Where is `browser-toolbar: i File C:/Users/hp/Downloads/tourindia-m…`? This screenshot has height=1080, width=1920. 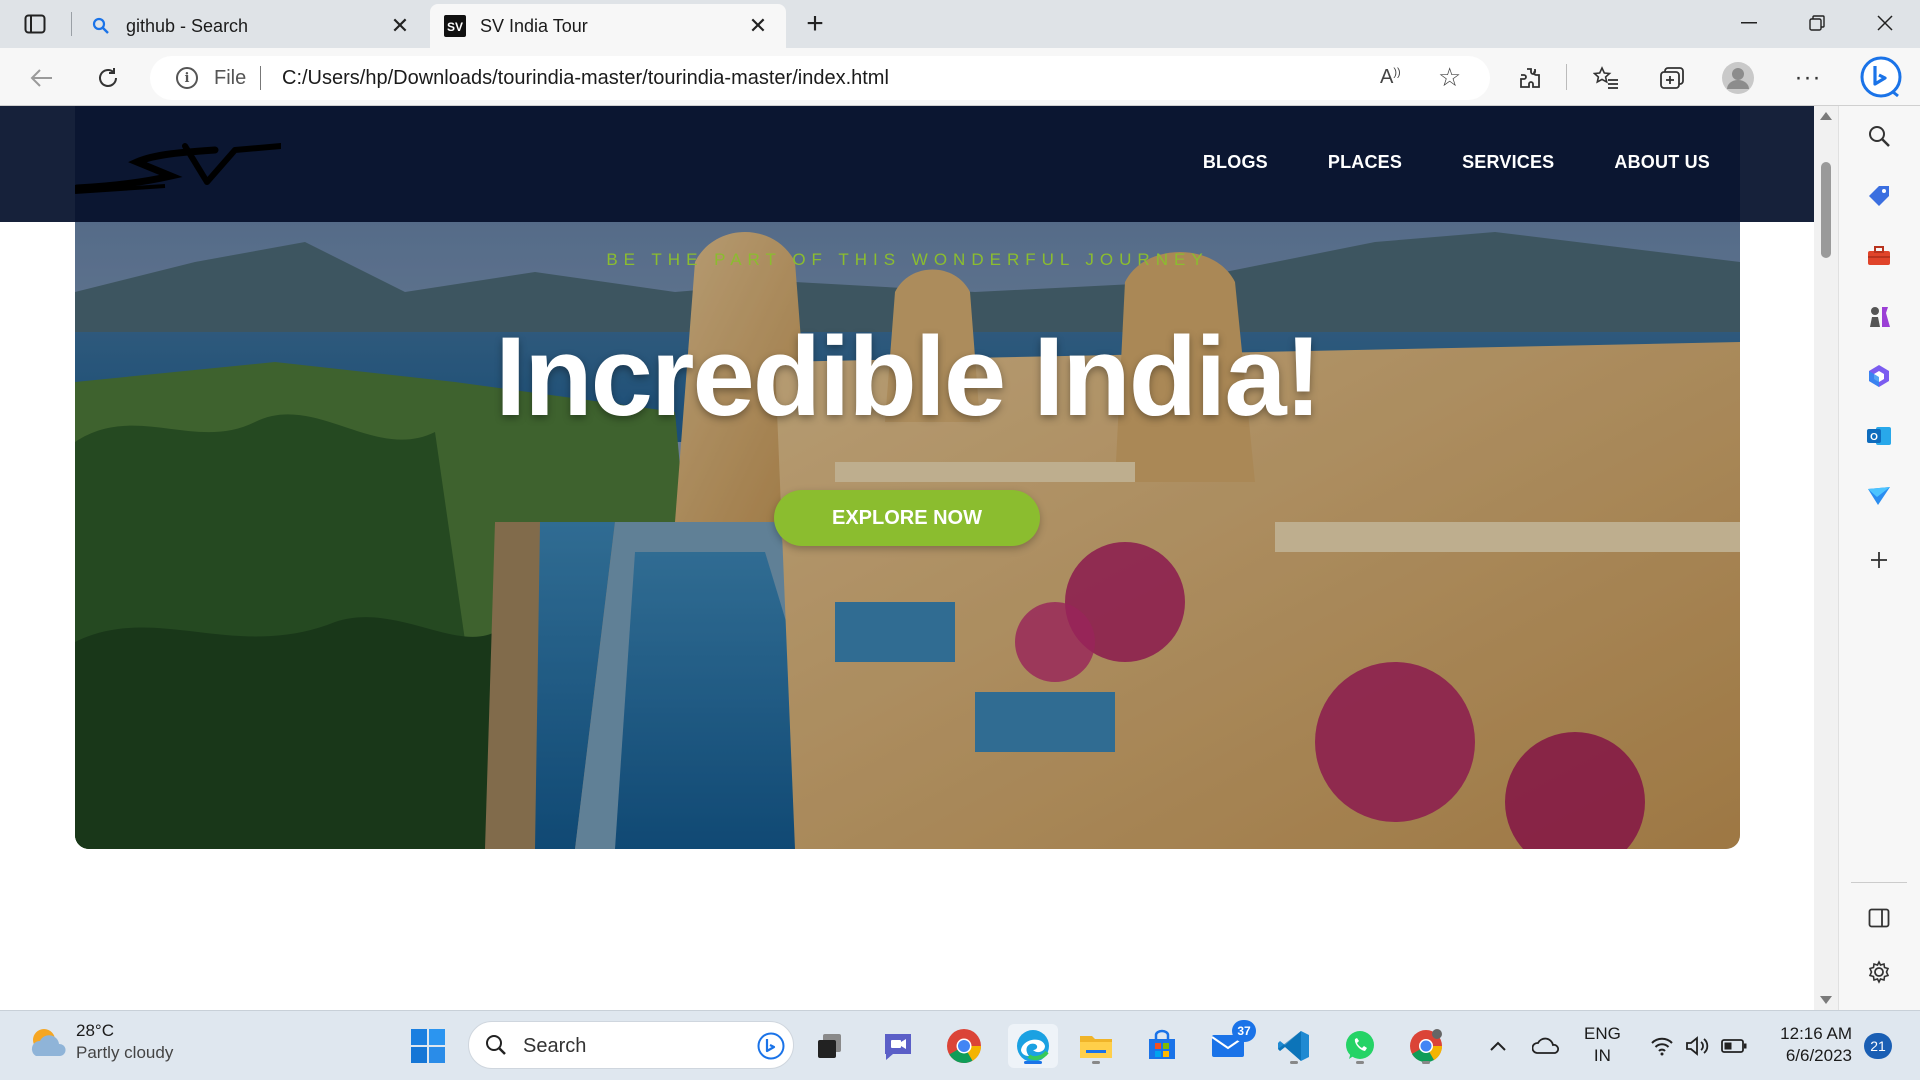 browser-toolbar: i File C:/Users/hp/Downloads/tourindia-m… is located at coordinates (960, 77).